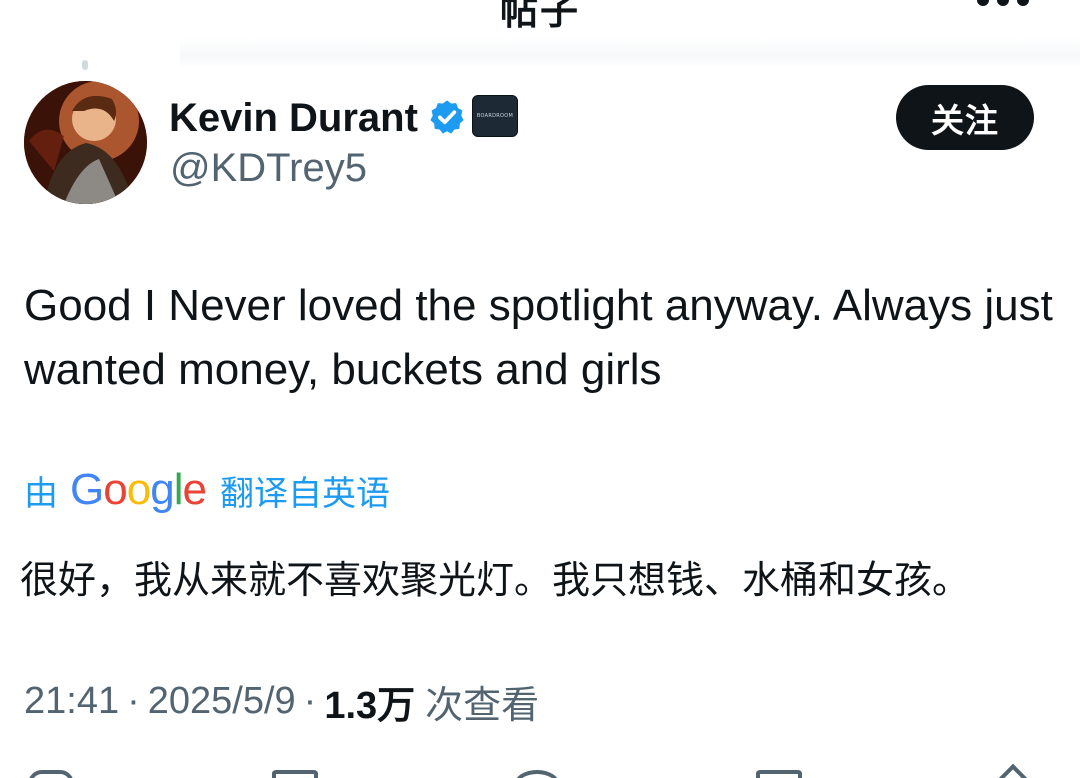 The image size is (1080, 778). What do you see at coordinates (779, 774) in the screenshot?
I see `bookmark-icon` at bounding box center [779, 774].